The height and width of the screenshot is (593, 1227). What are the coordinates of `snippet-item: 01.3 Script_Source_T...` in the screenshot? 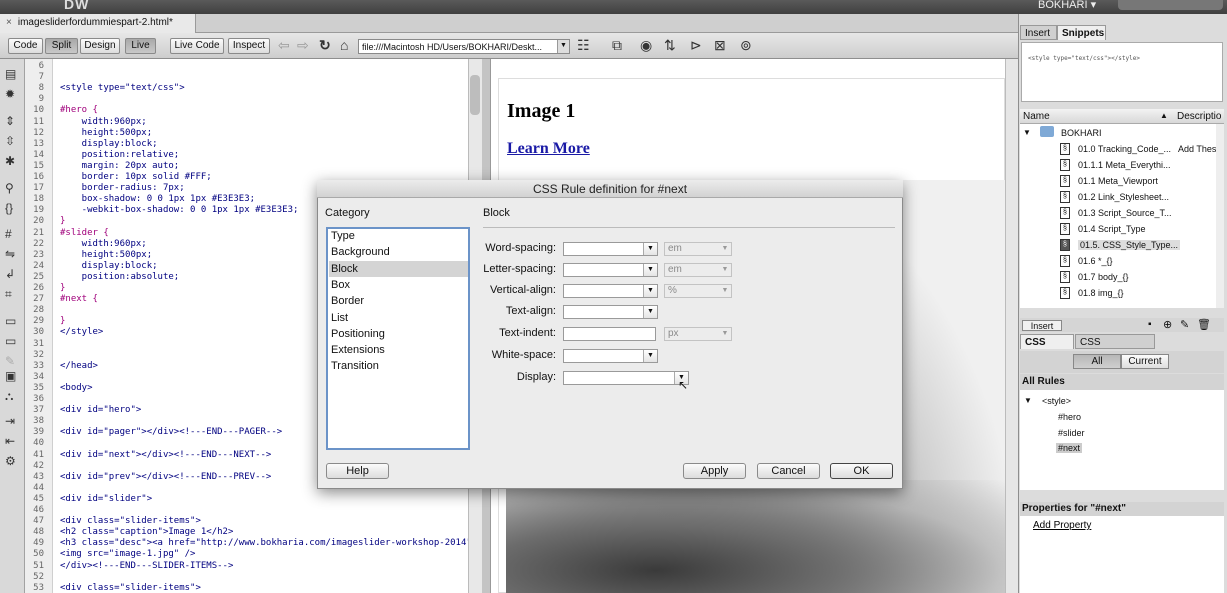 It's located at (1125, 213).